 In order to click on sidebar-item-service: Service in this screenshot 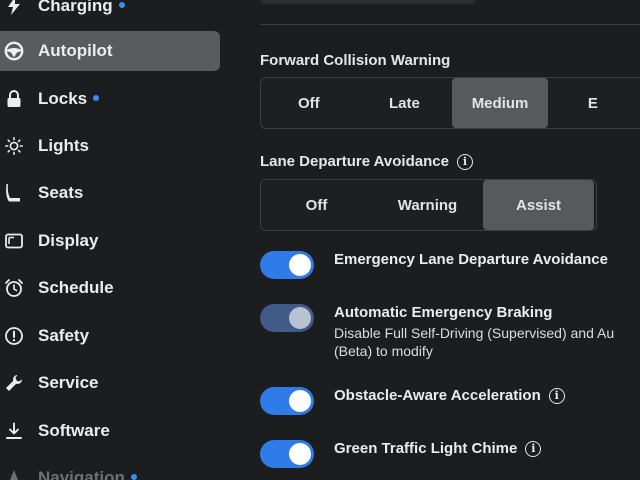, I will do `click(110, 383)`.